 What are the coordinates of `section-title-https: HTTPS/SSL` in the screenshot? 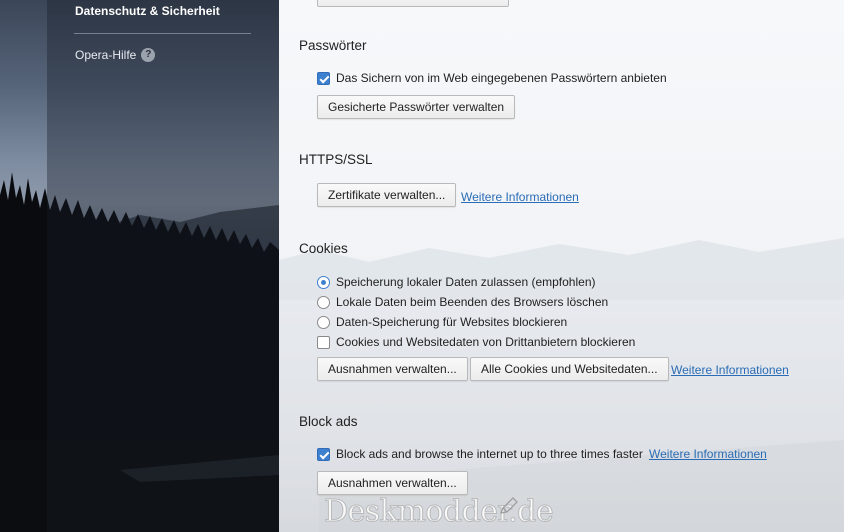 It's located at (336, 159).